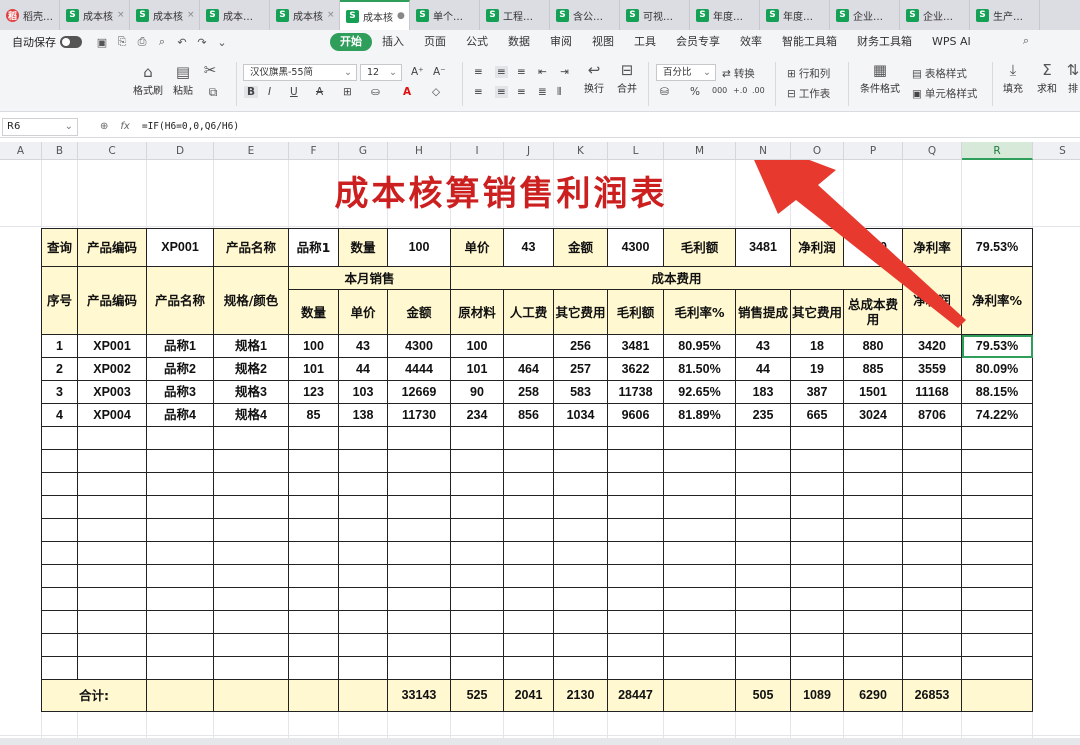 This screenshot has width=1080, height=745. I want to click on distribute-icon: ⫴, so click(559, 92).